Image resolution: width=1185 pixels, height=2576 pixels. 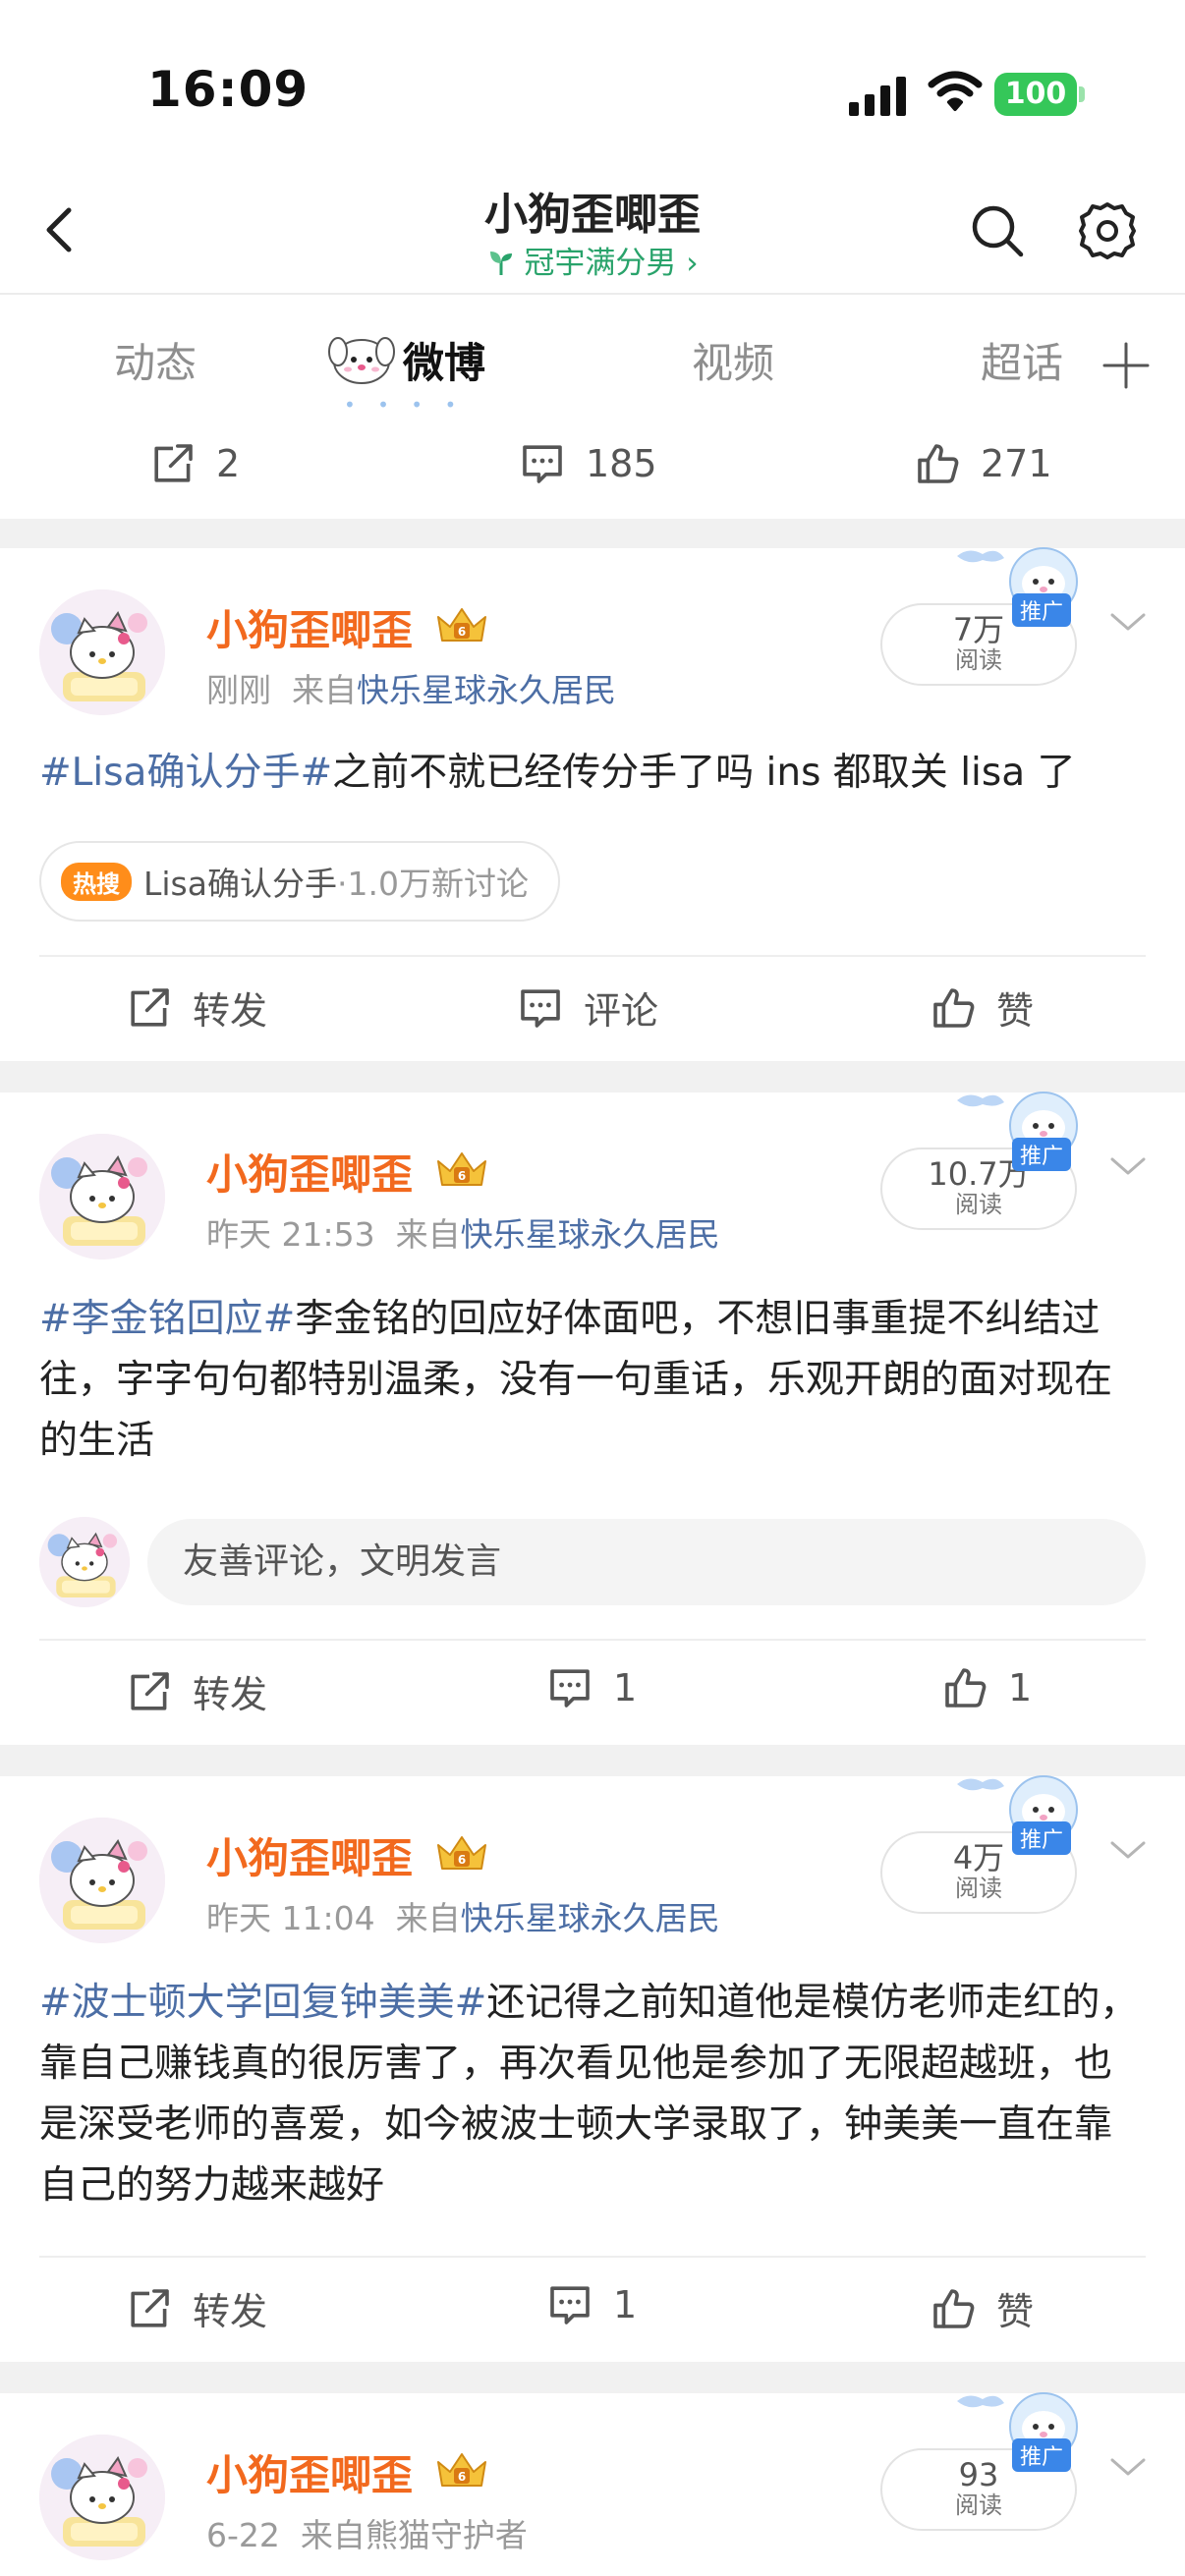 What do you see at coordinates (588, 463) in the screenshot?
I see `comment-button: 185` at bounding box center [588, 463].